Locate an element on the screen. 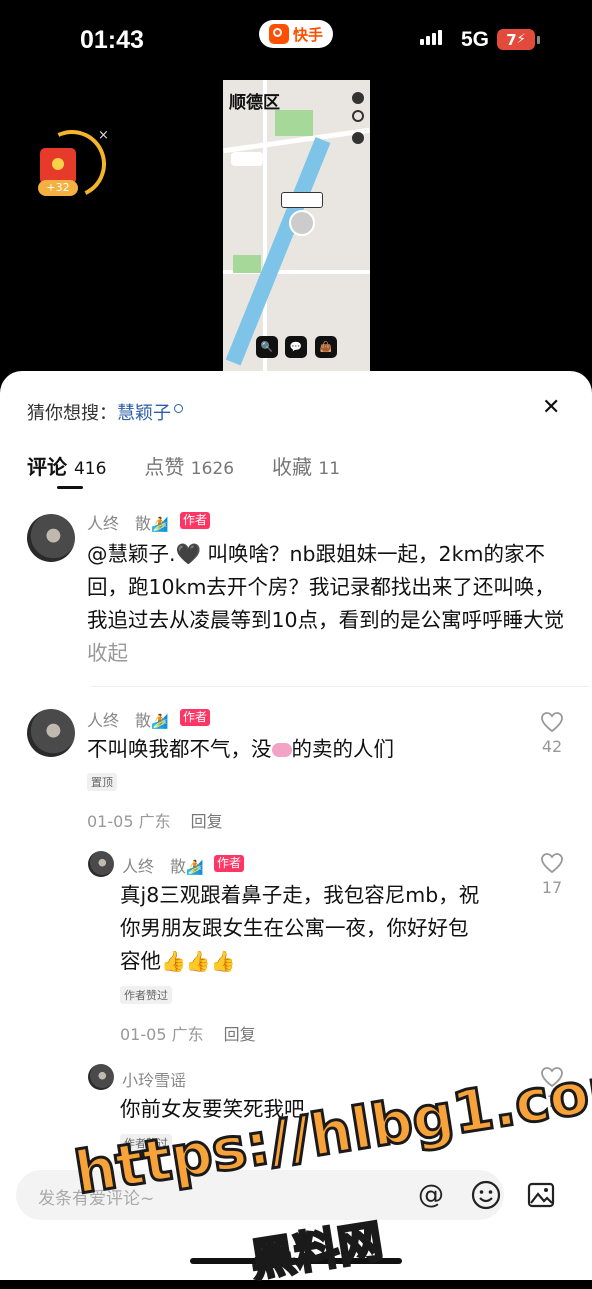  author-liked-tag: 作者赞过 is located at coordinates (146, 995).